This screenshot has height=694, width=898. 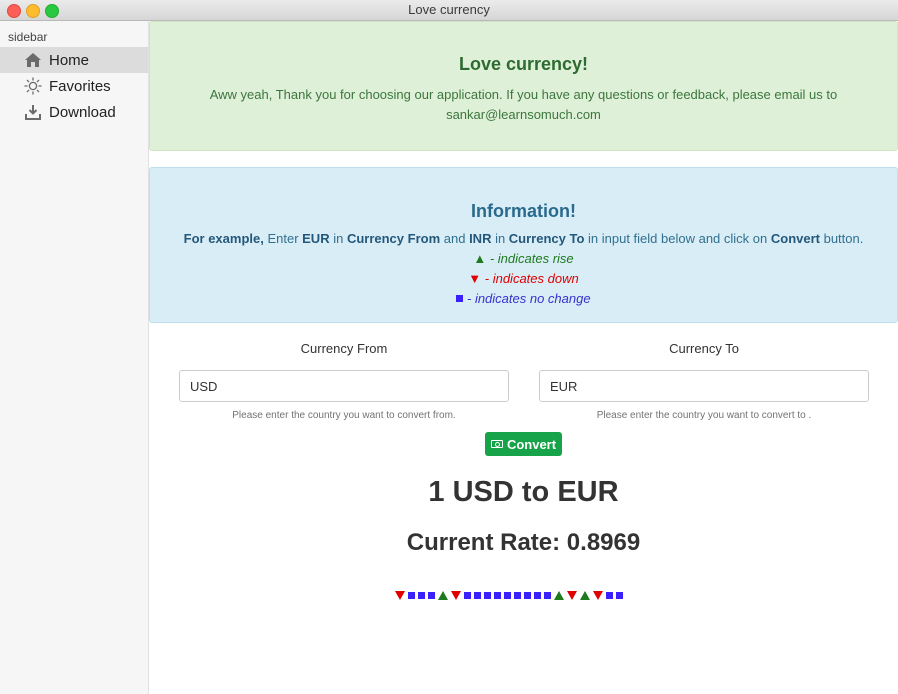 I want to click on sidebar-item-home: Home, so click(x=74, y=60).